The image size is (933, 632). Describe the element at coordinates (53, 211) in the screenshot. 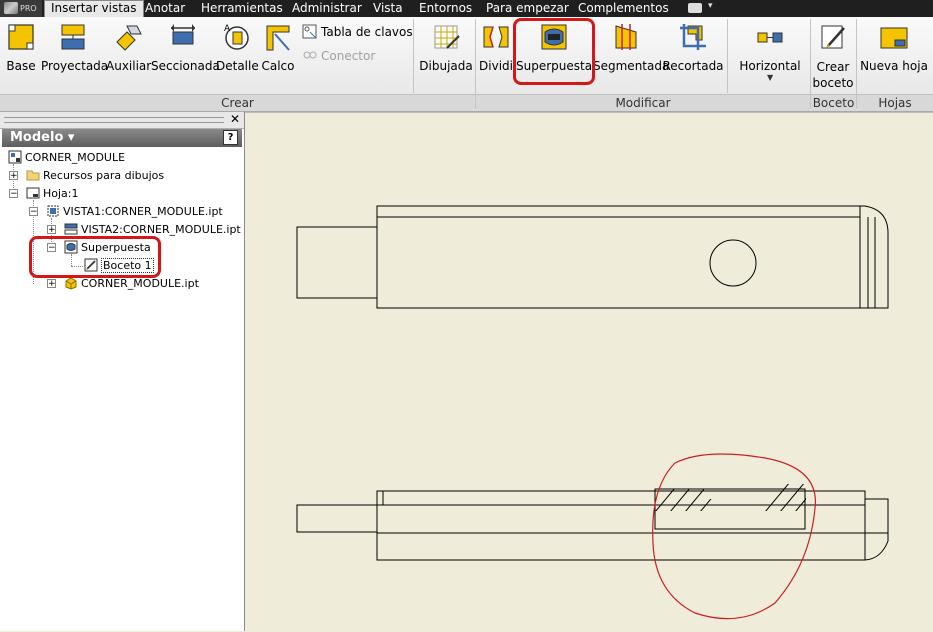

I see `base-view-node-icon` at that location.